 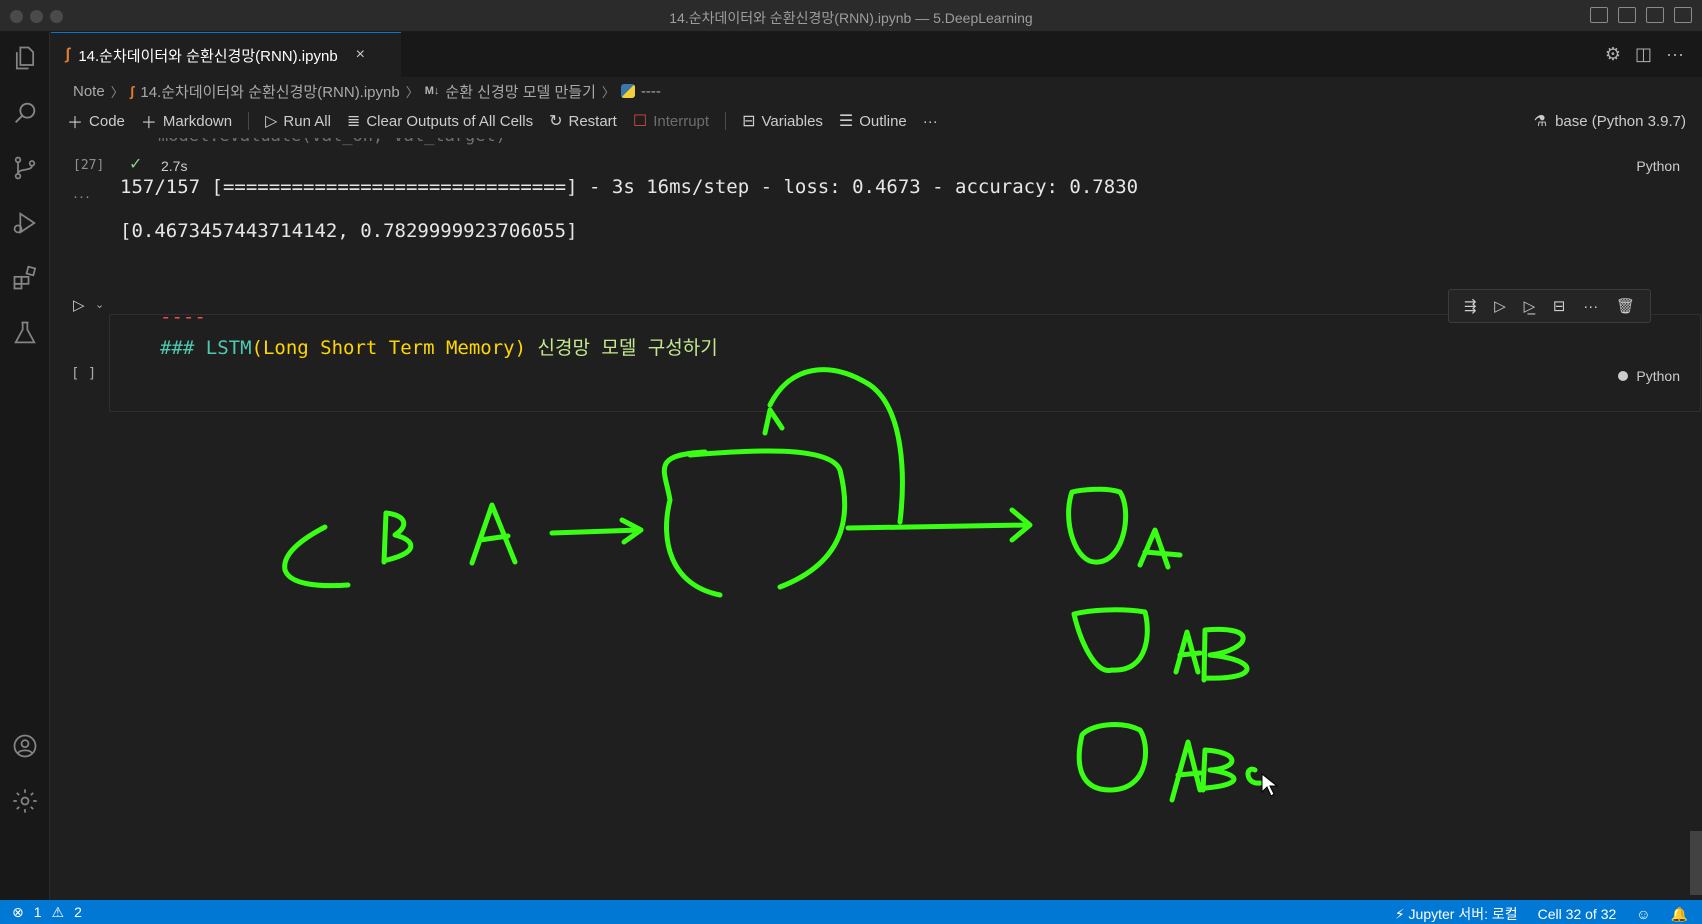 I want to click on variables-button: ⊟ Variables, so click(x=782, y=121).